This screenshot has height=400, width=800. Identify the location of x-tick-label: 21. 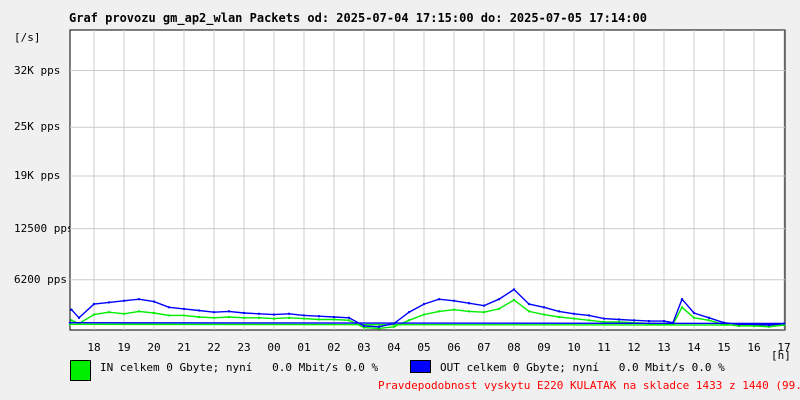
(183, 347).